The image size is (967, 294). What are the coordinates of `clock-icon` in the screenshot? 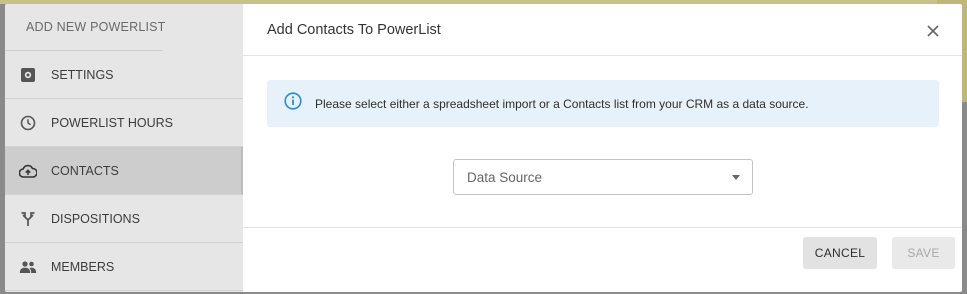 It's located at (28, 123).